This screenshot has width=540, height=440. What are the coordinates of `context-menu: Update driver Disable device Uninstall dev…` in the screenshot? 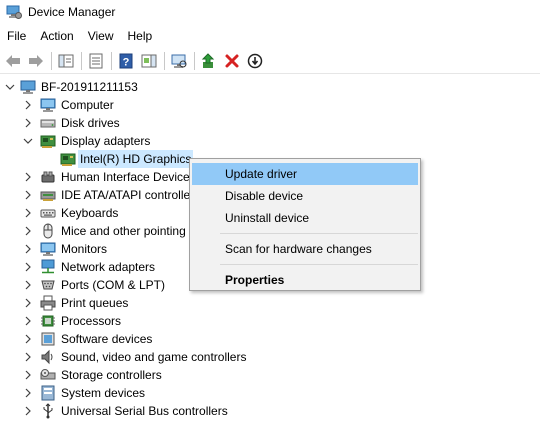 It's located at (305, 224).